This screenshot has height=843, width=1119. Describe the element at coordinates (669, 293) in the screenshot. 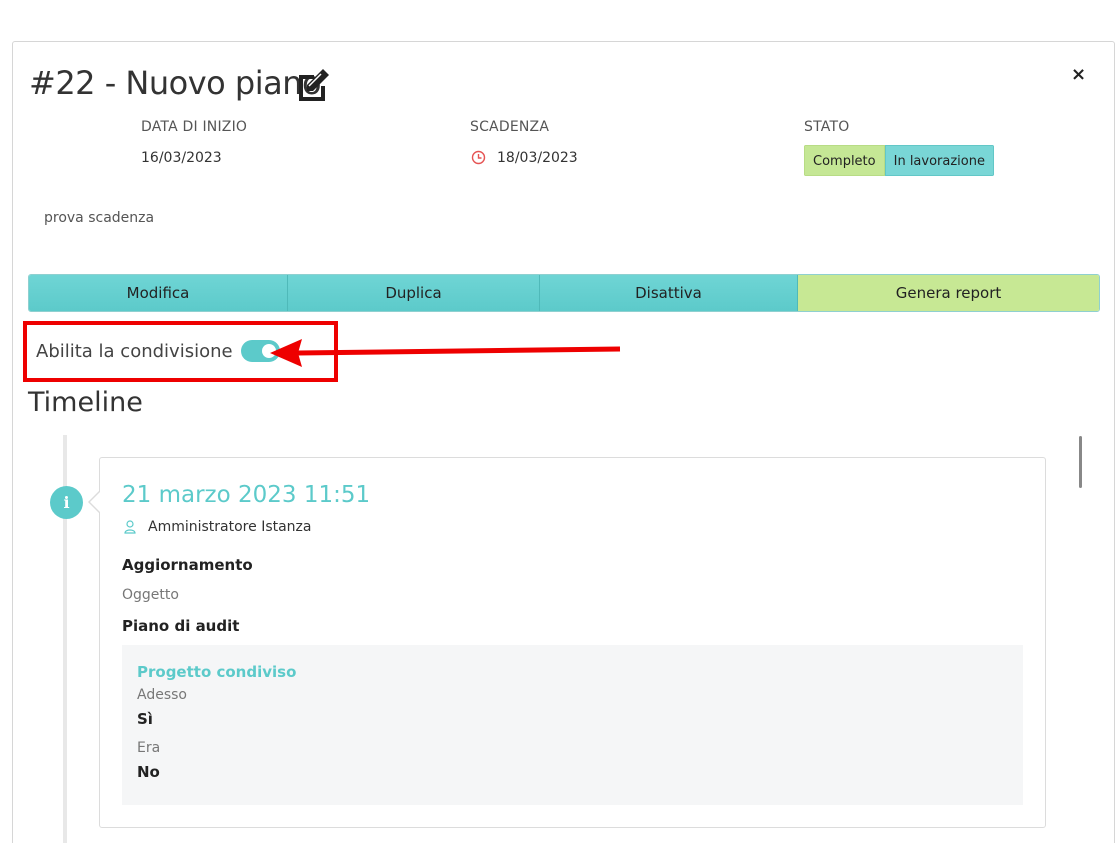

I see `deactivate-button: Disattiva` at that location.